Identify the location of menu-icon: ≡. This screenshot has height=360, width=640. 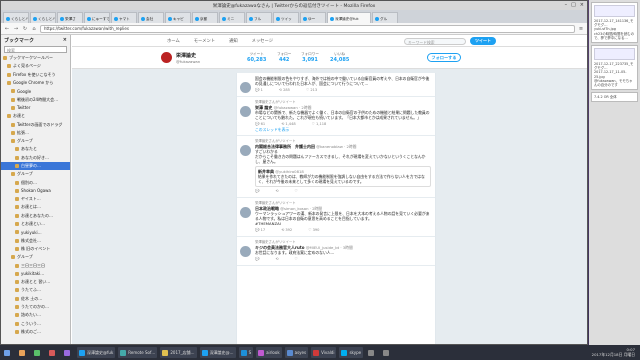
(581, 29).